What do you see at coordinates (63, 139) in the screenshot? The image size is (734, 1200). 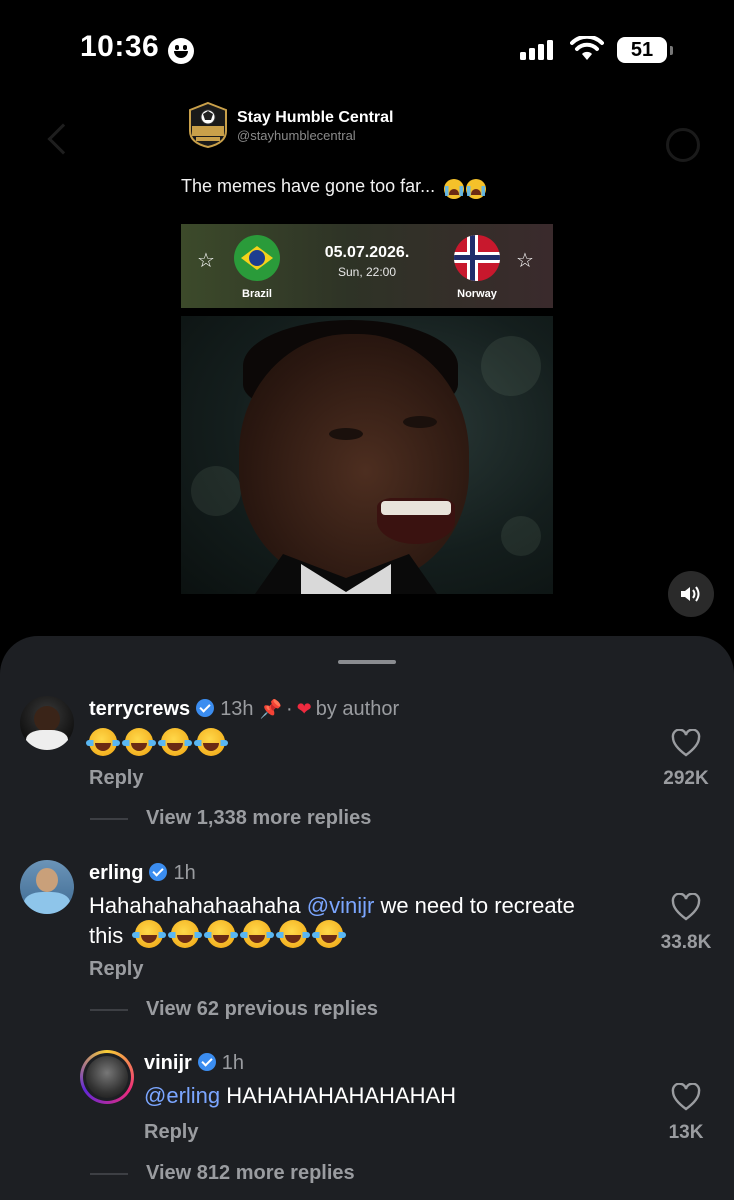 I see `back-icon` at bounding box center [63, 139].